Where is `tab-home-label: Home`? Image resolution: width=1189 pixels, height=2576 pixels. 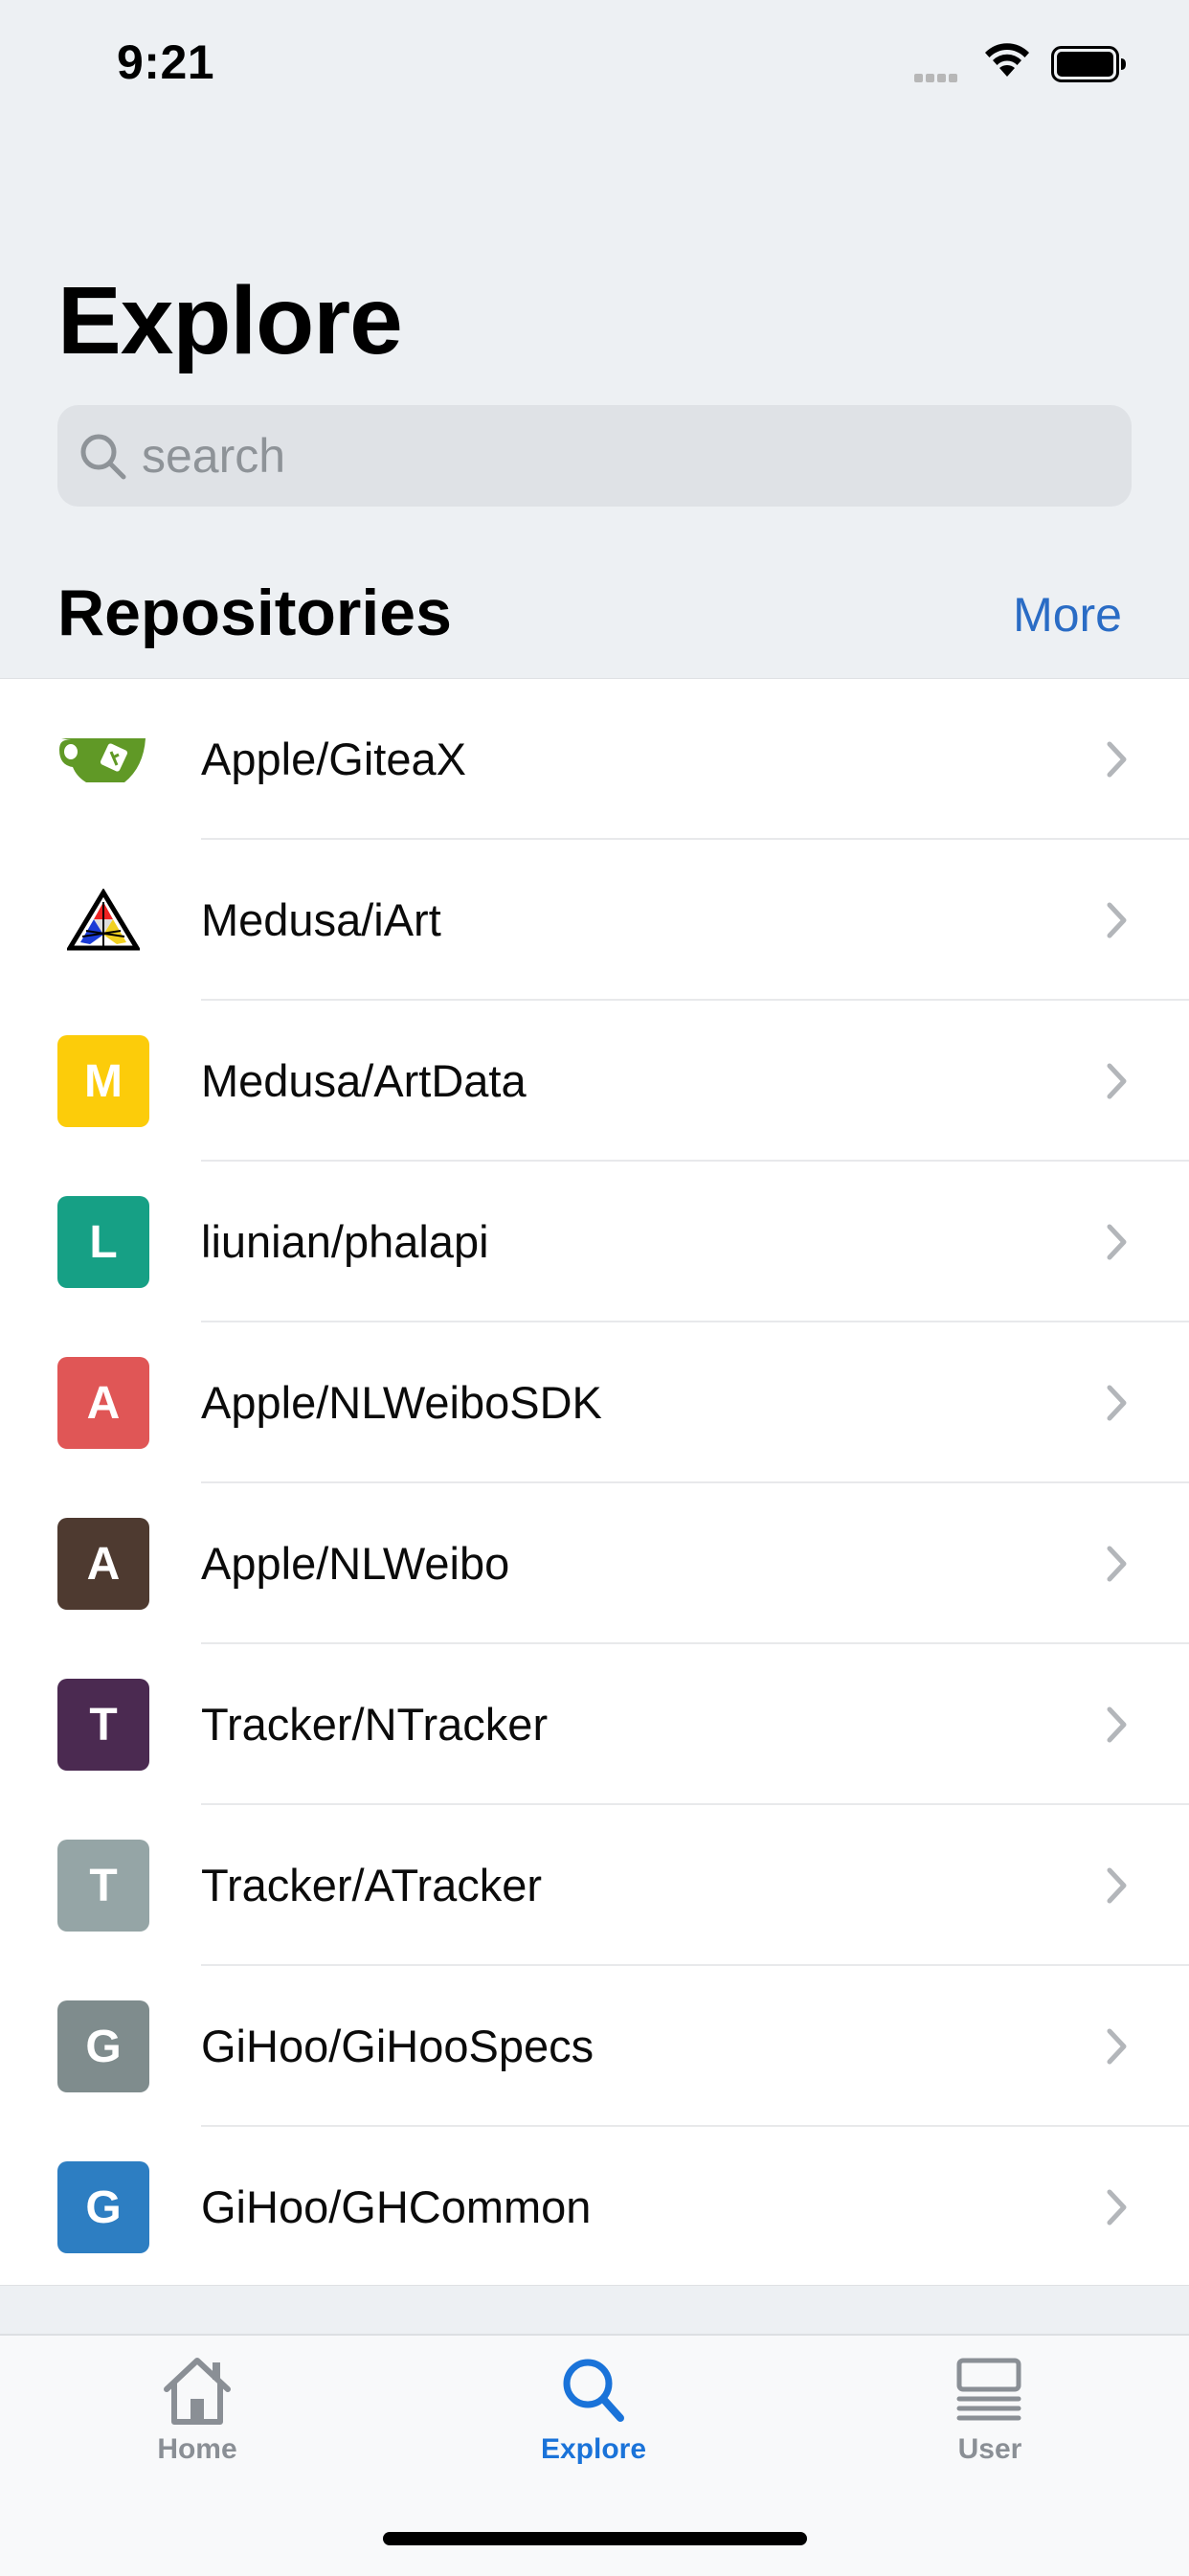 tab-home-label: Home is located at coordinates (197, 2449).